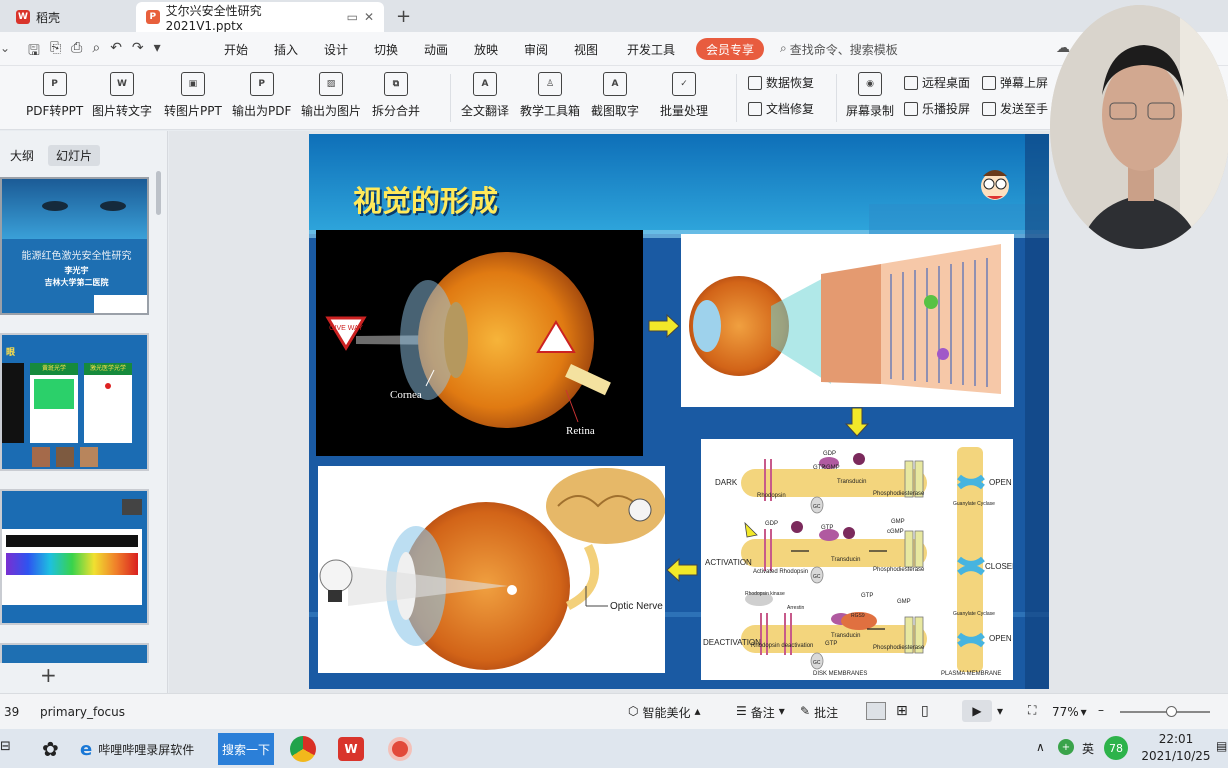 This screenshot has height=768, width=1228. What do you see at coordinates (34, 52) in the screenshot?
I see `save-icon: 🖫` at bounding box center [34, 52].